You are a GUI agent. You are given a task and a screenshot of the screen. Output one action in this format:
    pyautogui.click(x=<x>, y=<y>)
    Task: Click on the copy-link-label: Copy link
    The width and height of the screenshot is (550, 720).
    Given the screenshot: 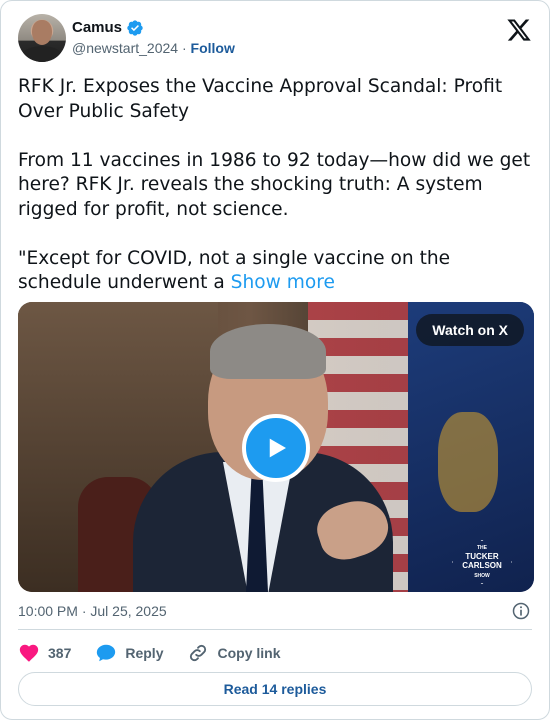 What is the action you would take?
    pyautogui.click(x=249, y=653)
    